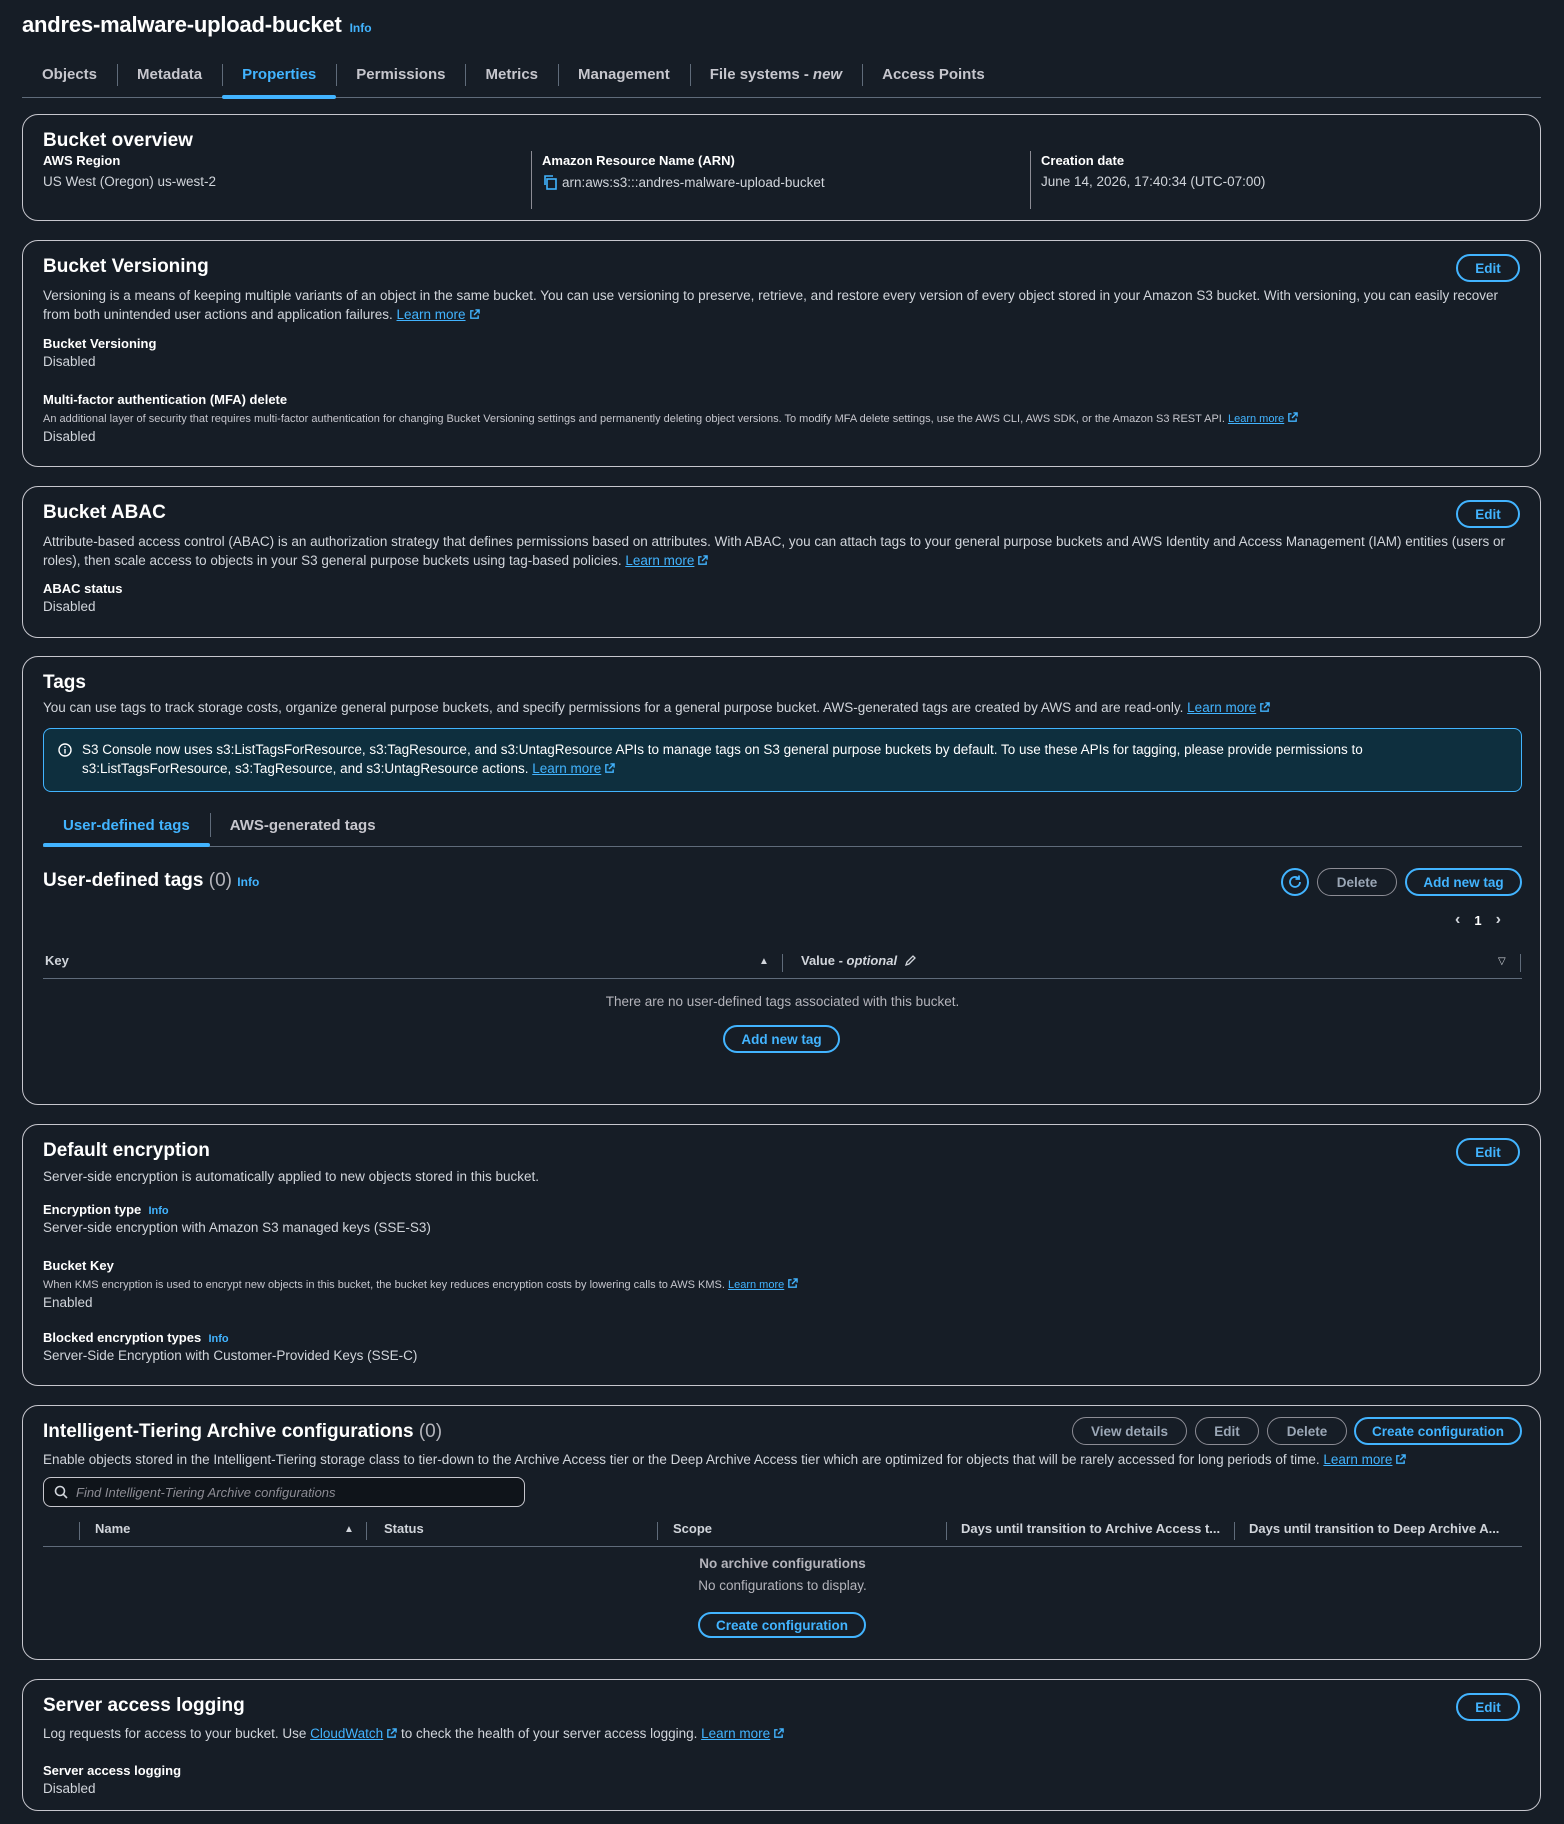  I want to click on refresh-button, so click(1295, 882).